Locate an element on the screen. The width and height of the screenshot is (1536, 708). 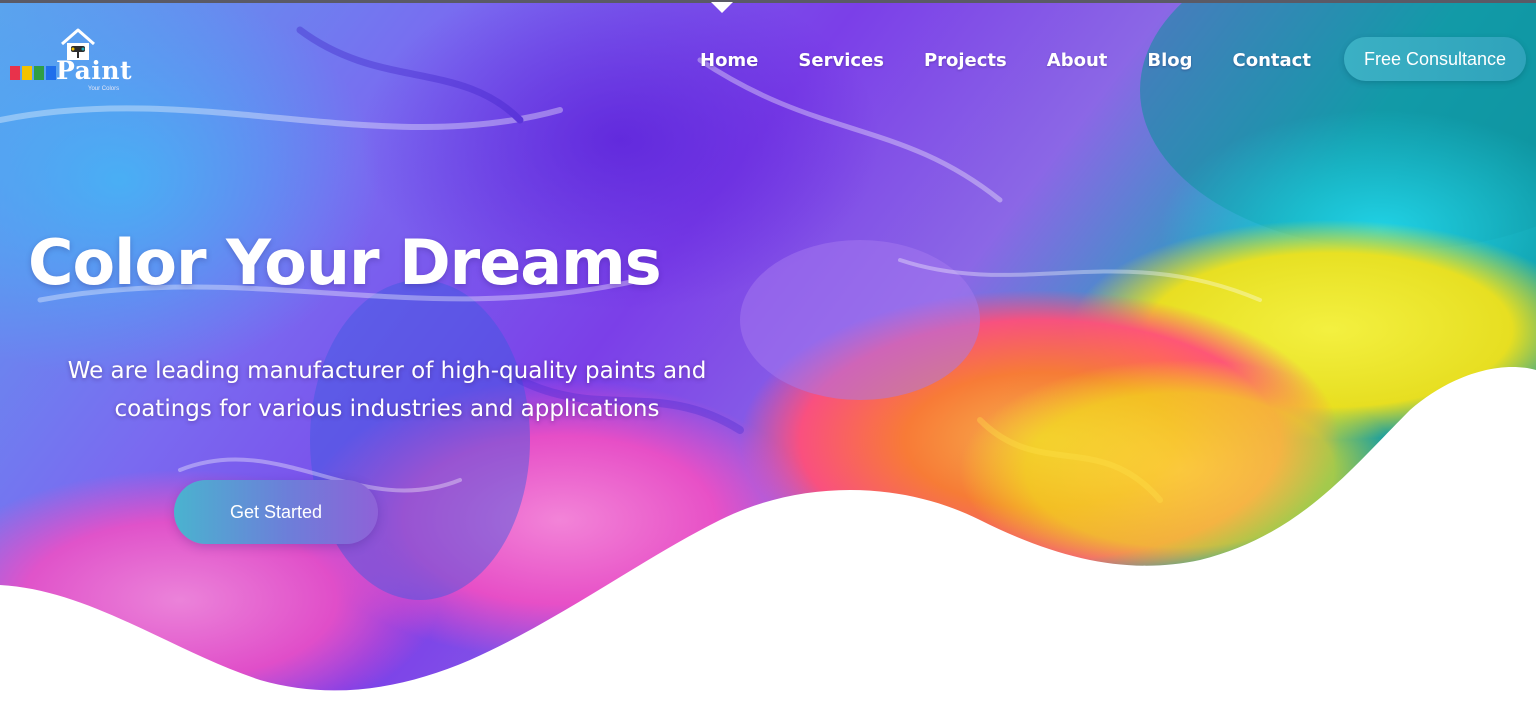
logo-text: Paint is located at coordinates (94, 70).